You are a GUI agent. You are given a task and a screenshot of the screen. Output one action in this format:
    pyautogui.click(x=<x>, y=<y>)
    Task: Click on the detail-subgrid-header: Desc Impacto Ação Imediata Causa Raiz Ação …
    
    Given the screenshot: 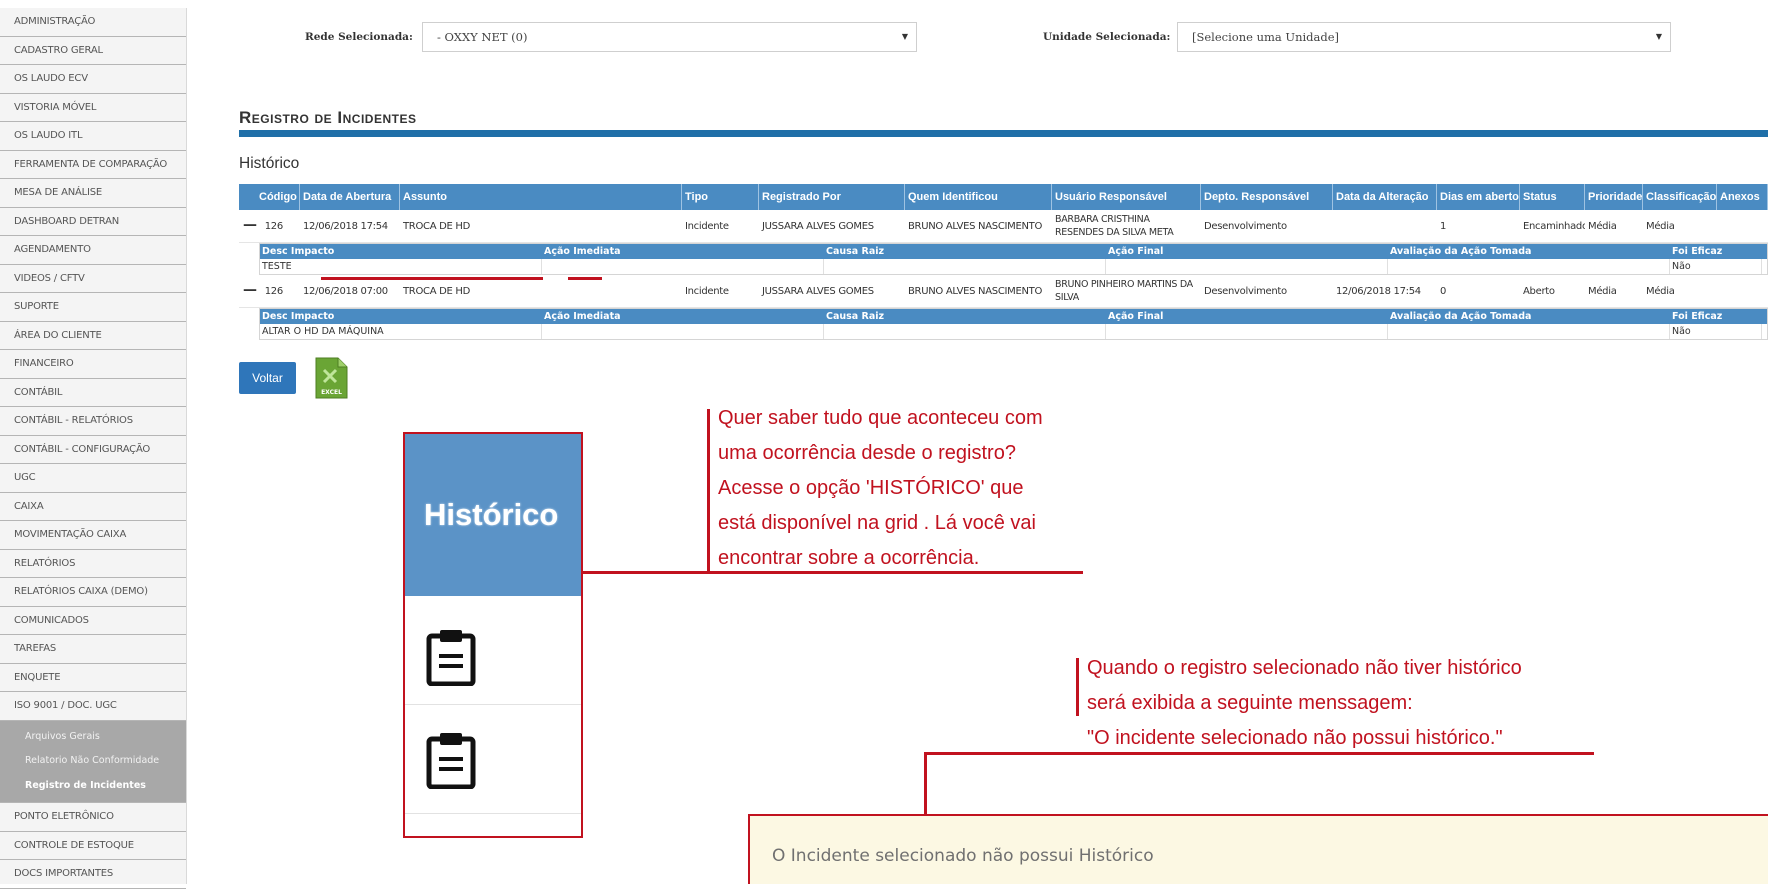 What is the action you would take?
    pyautogui.click(x=1013, y=316)
    